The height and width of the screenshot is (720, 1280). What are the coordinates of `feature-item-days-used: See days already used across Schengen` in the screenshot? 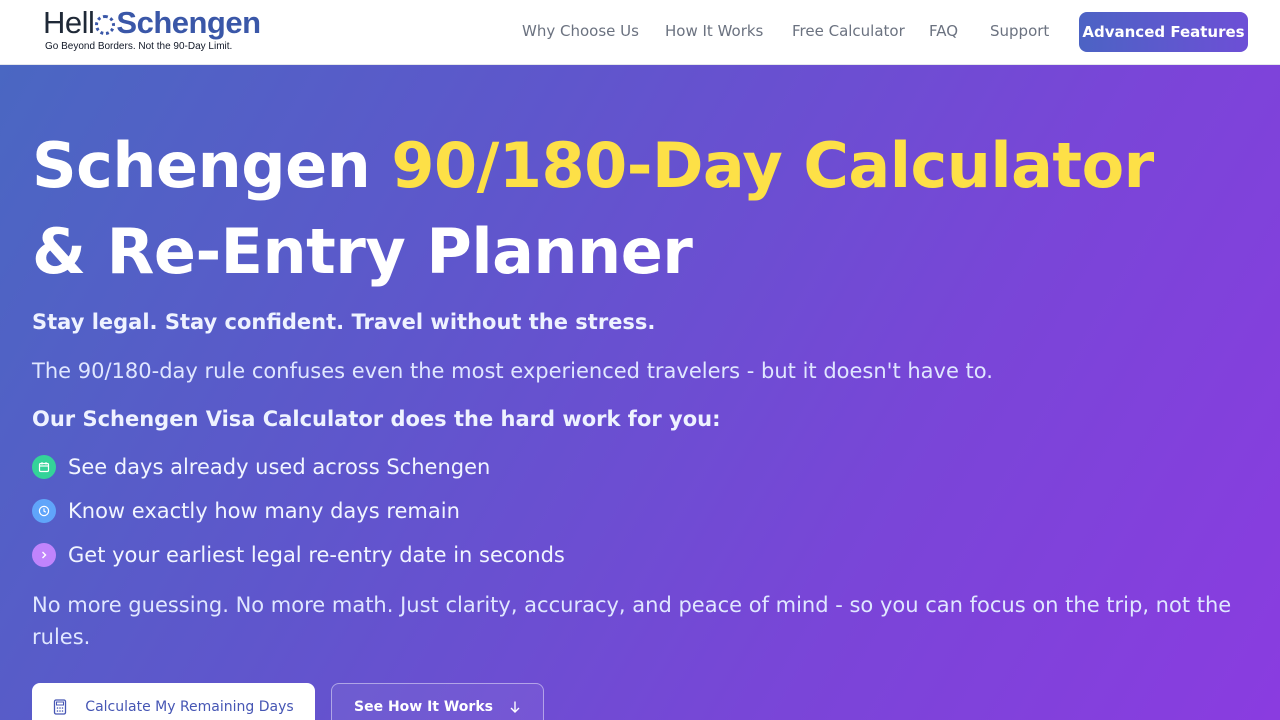 It's located at (261, 467).